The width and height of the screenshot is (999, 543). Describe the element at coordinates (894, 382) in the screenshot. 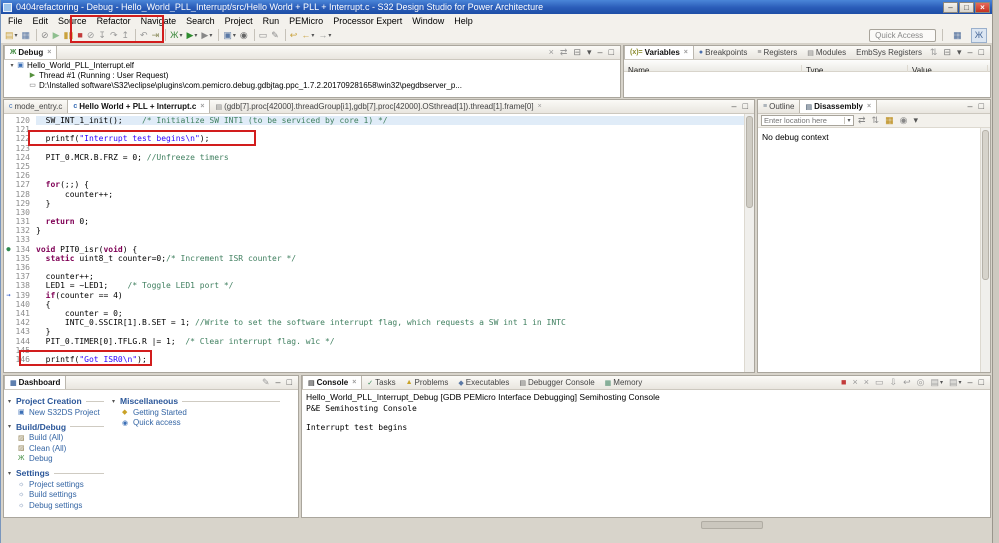

I see `scroll-lock-icon: ⇩` at that location.